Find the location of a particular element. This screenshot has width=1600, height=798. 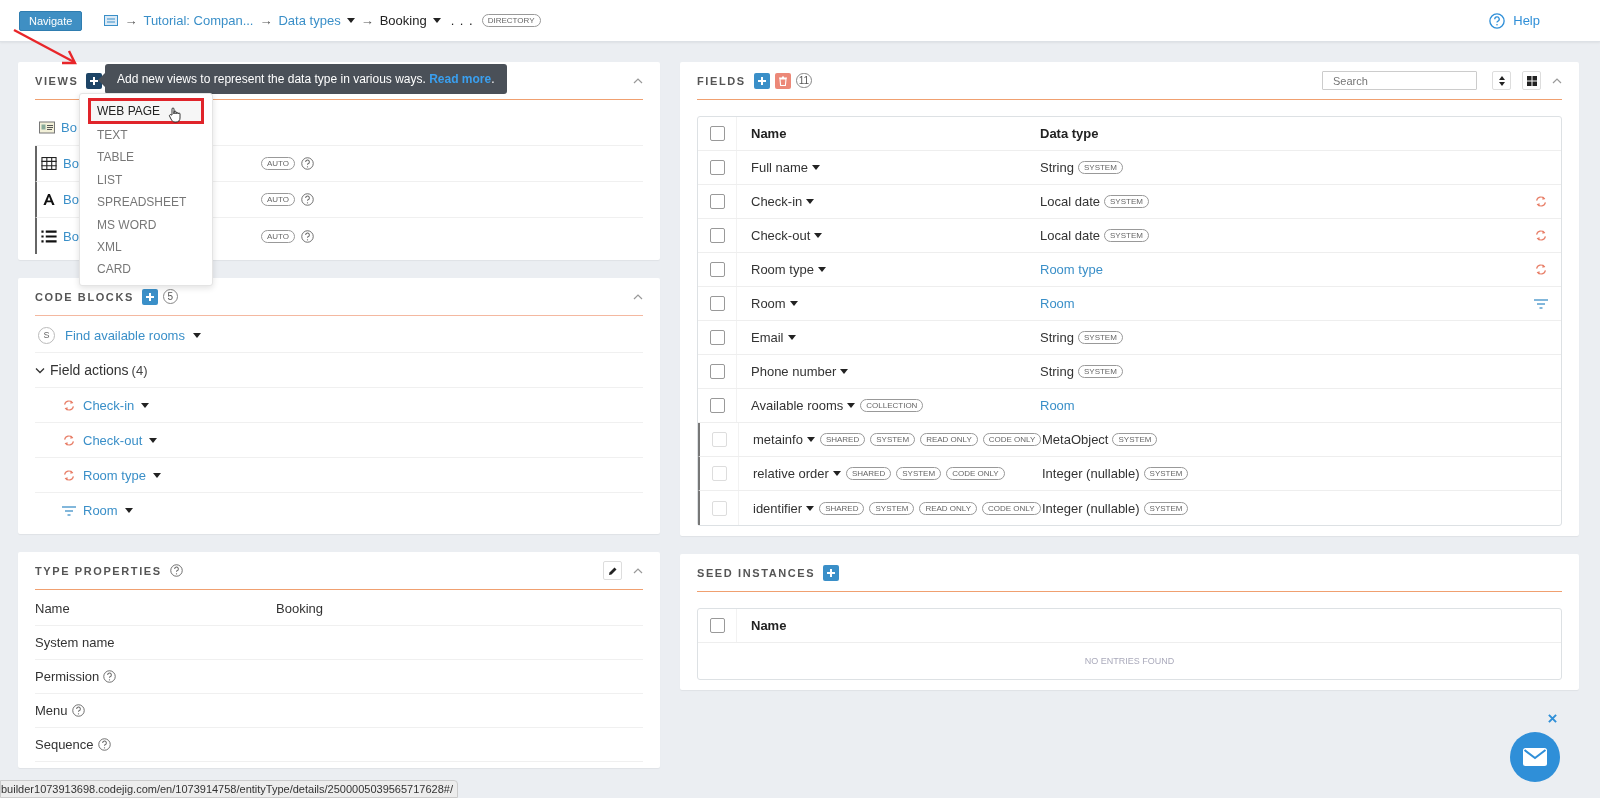

field-name: Full name is located at coordinates (780, 167).